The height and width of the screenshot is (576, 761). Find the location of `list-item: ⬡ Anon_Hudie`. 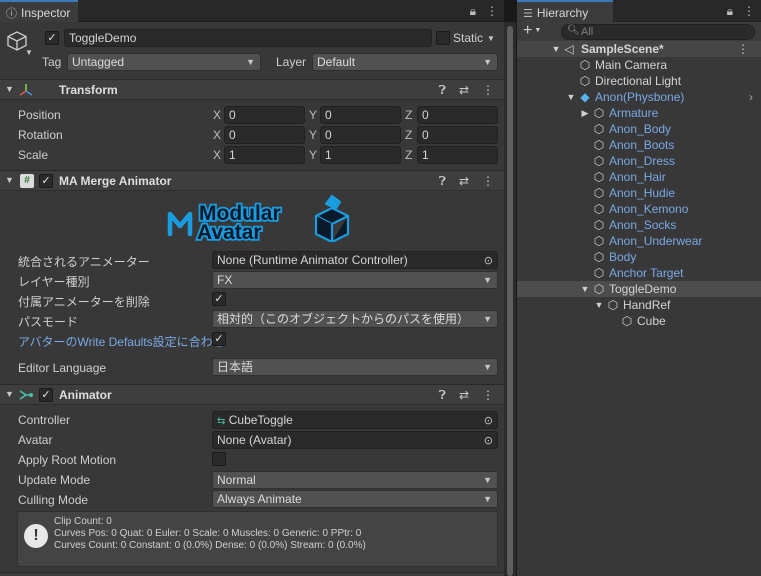

list-item: ⬡ Anon_Hudie is located at coordinates (639, 193).